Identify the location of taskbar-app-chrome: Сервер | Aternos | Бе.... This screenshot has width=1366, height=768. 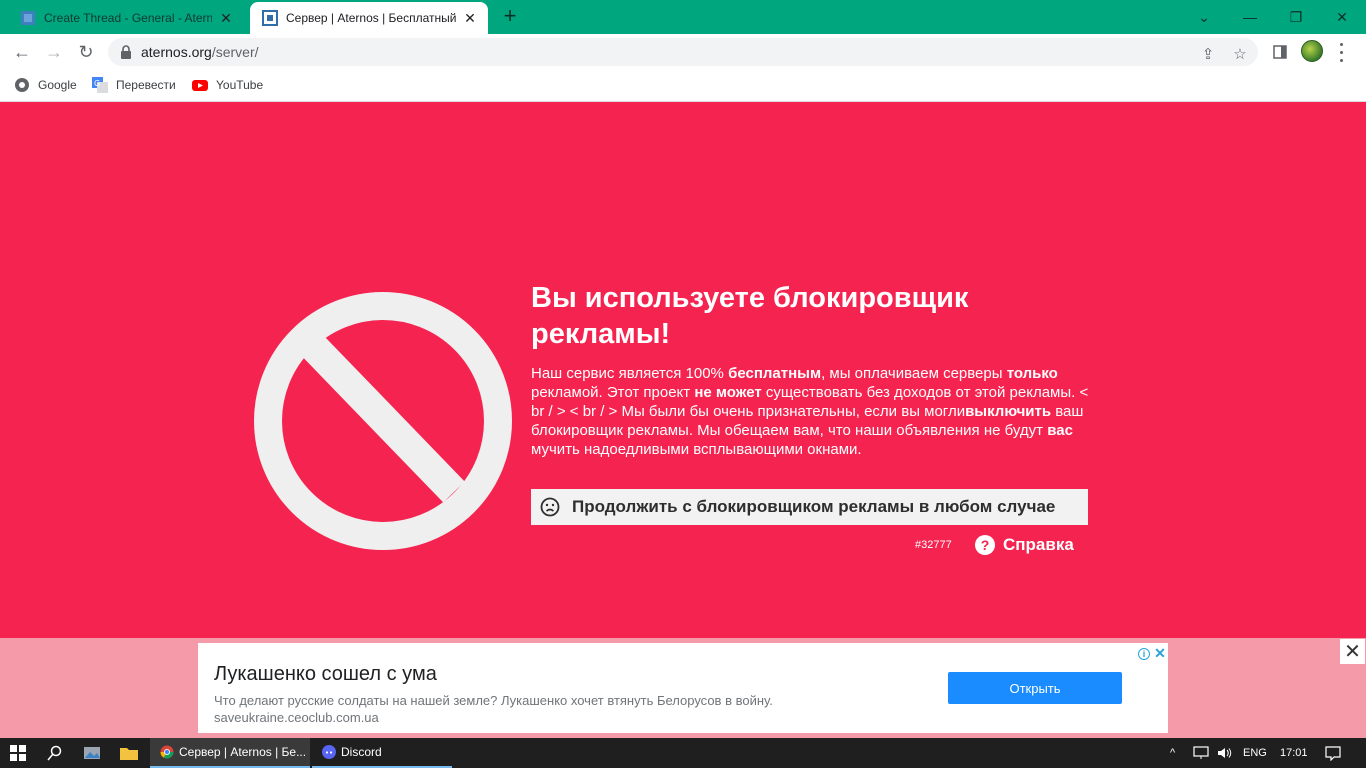
(230, 753).